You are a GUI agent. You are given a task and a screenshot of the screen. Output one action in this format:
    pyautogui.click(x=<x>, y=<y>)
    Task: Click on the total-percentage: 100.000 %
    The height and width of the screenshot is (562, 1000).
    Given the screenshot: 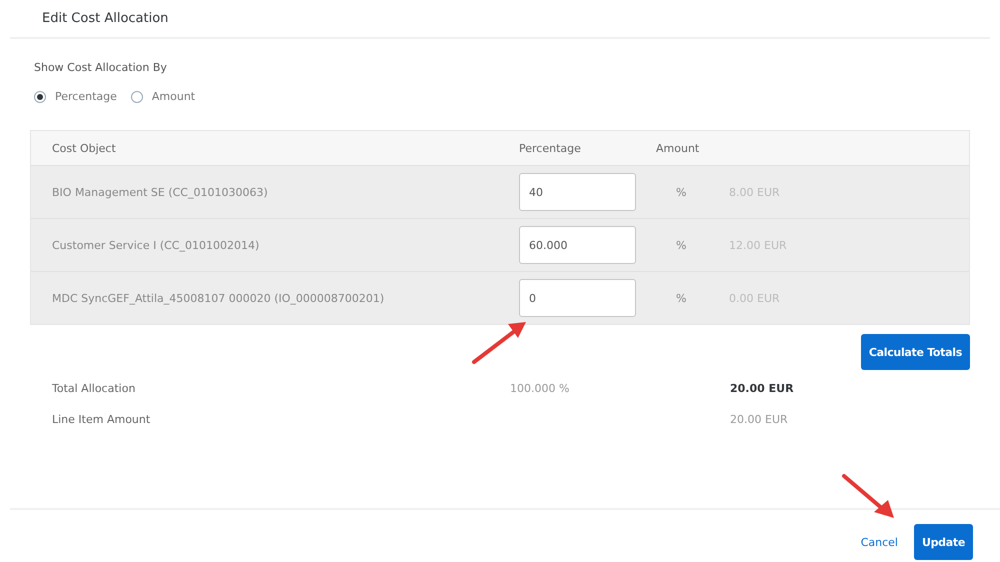 What is the action you would take?
    pyautogui.click(x=540, y=388)
    